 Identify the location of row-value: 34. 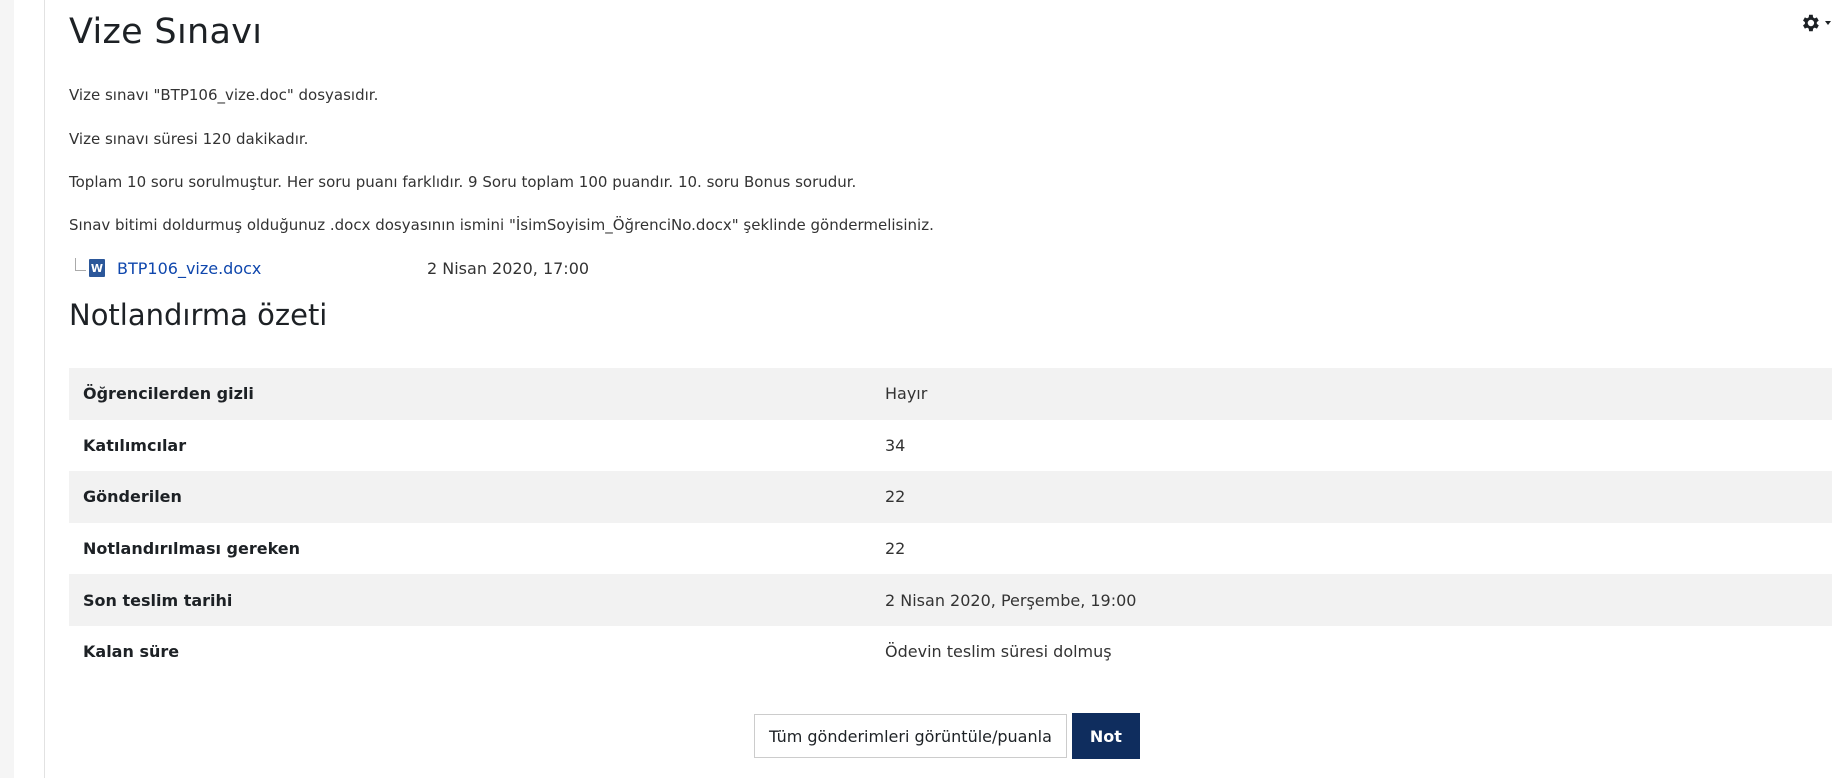
(895, 445).